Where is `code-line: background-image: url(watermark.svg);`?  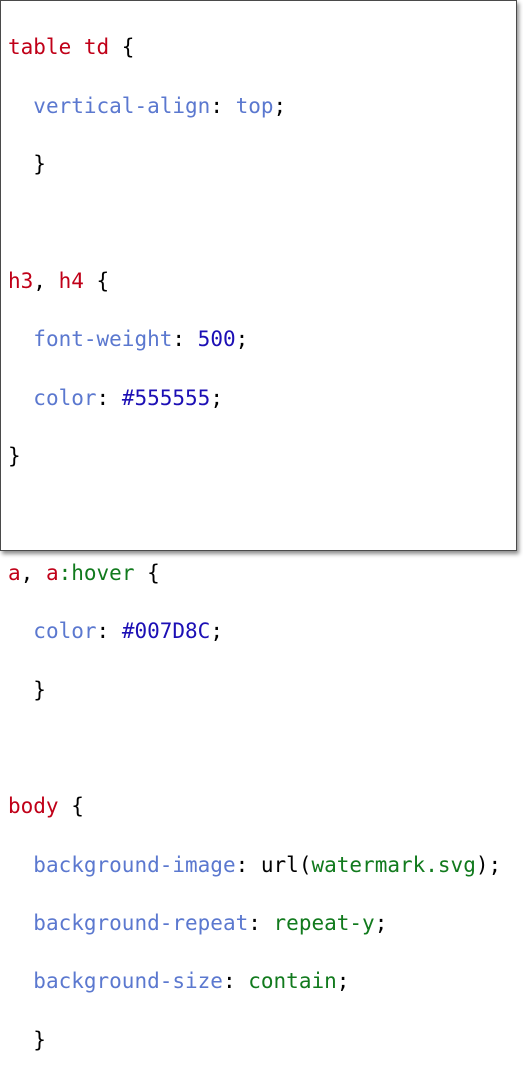 code-line: background-image: url(watermark.svg); is located at coordinates (267, 864).